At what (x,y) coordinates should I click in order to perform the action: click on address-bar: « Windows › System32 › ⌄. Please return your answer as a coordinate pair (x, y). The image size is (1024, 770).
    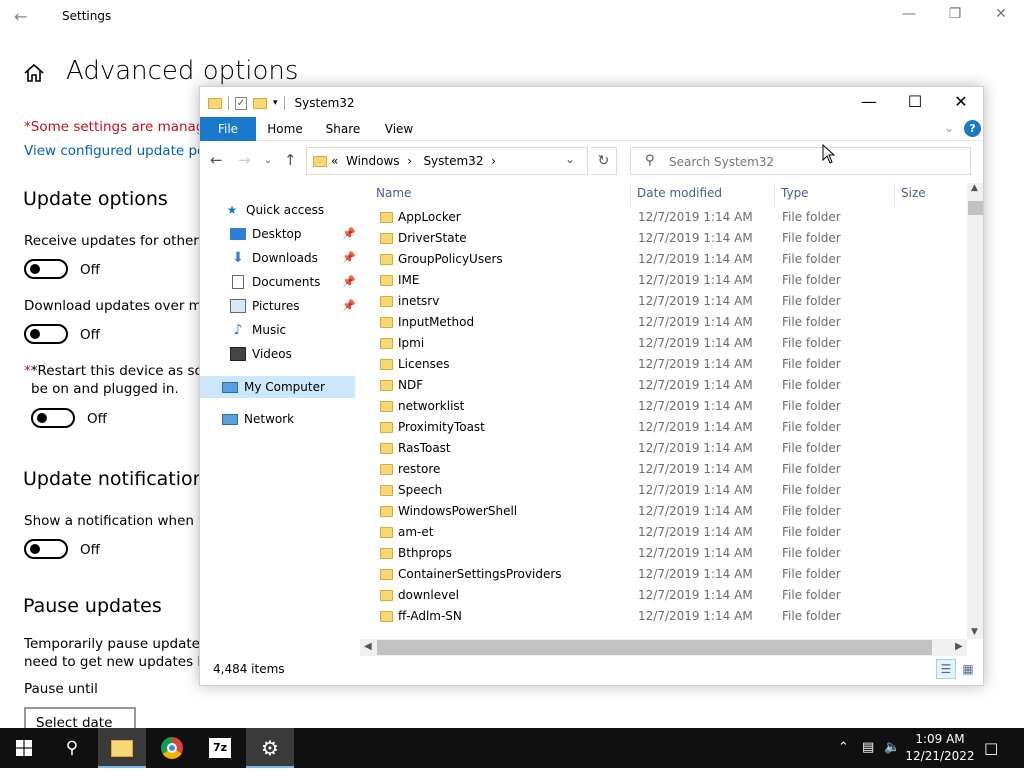
    Looking at the image, I should click on (447, 161).